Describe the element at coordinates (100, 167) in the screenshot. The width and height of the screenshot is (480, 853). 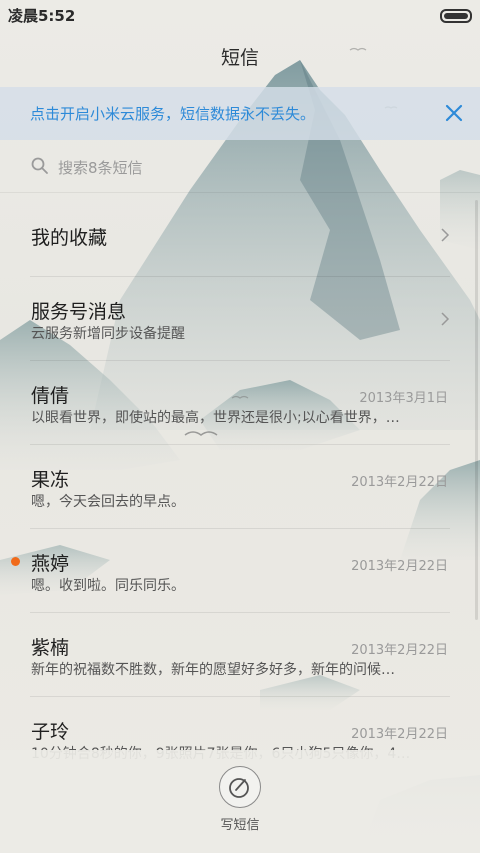
I see `search-input: 搜索8条短信` at that location.